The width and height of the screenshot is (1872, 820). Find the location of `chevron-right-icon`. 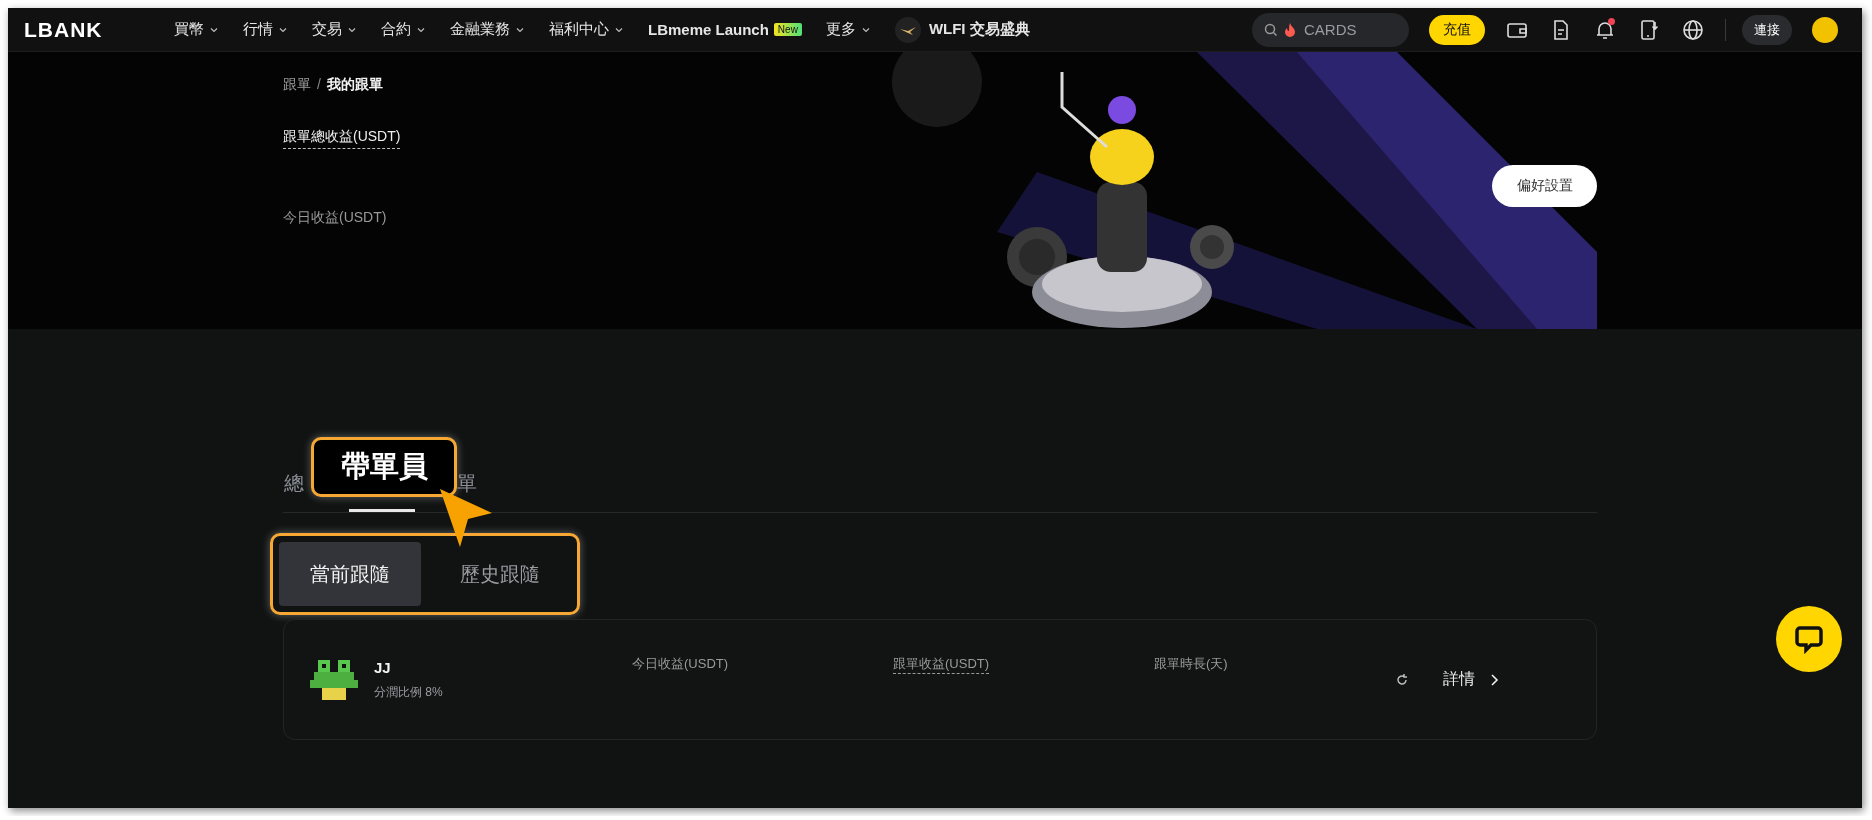

chevron-right-icon is located at coordinates (1494, 679).